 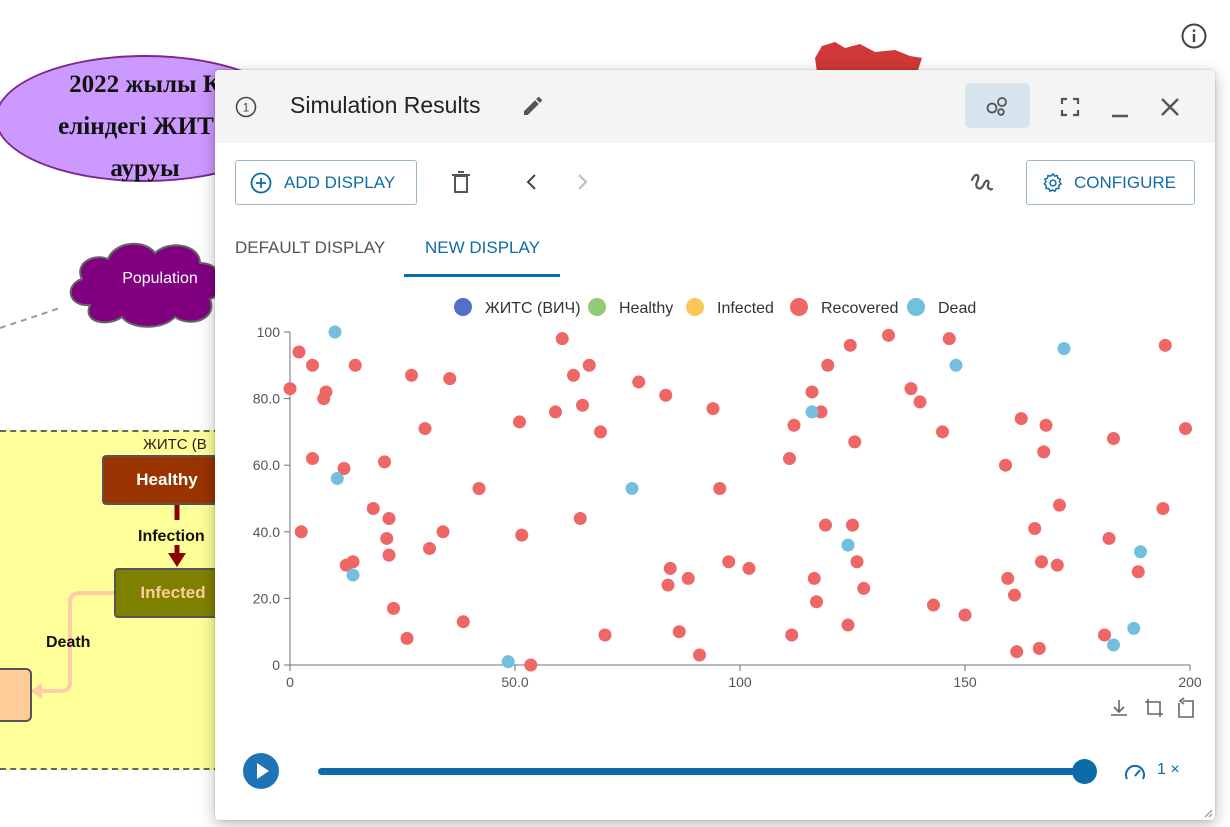 What do you see at coordinates (1207, 812) in the screenshot?
I see `resize-grip-icon` at bounding box center [1207, 812].